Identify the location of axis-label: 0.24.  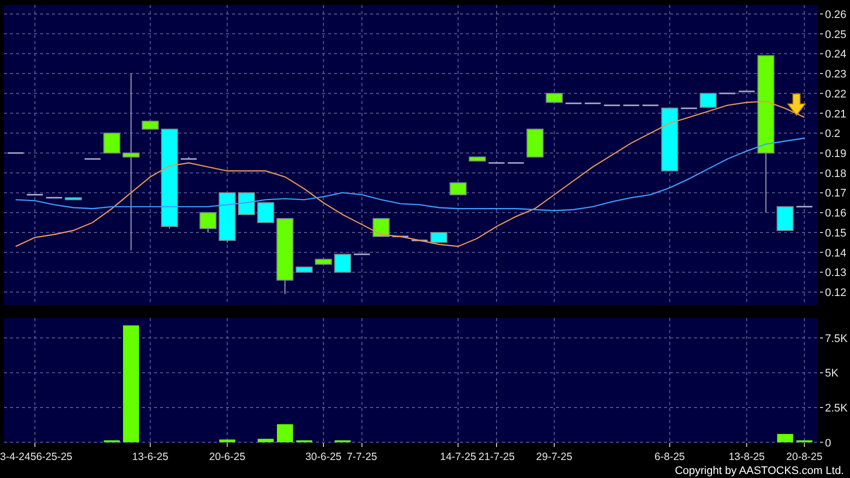
(835, 54).